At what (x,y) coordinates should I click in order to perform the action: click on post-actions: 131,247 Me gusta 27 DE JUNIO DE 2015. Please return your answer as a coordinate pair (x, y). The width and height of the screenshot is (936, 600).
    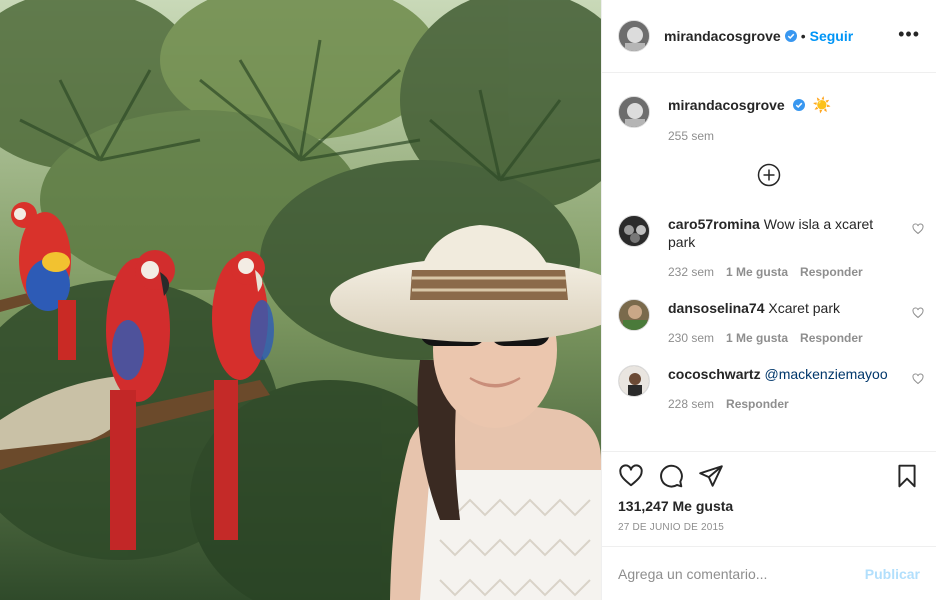
    Looking at the image, I should click on (769, 492).